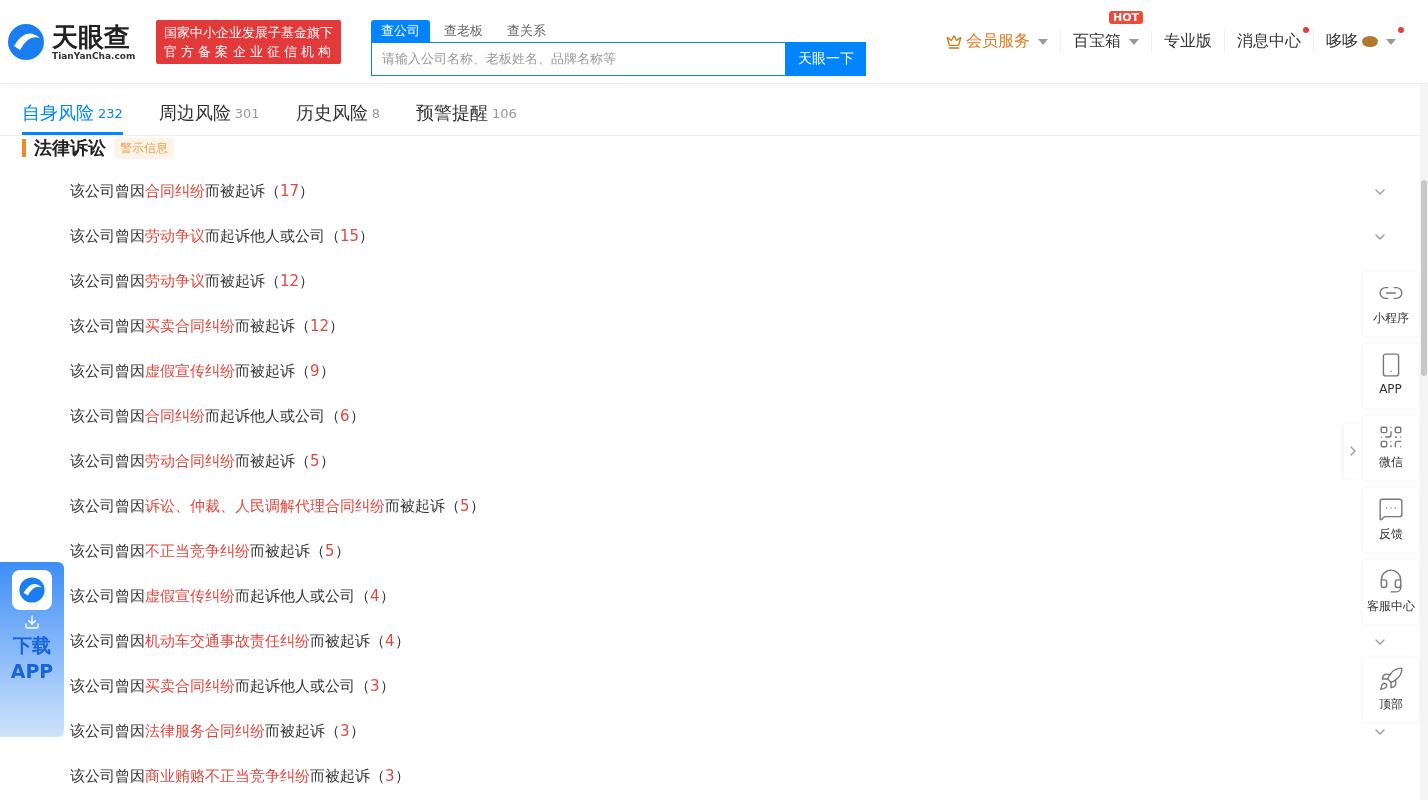  Describe the element at coordinates (1268, 41) in the screenshot. I see `nav-item: 消息中心` at that location.